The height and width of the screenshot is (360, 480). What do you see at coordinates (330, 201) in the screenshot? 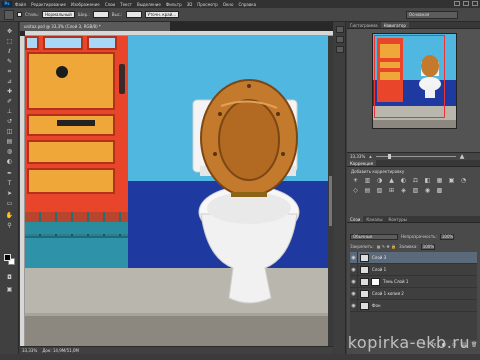
I see `scroll-thumb` at bounding box center [330, 201].